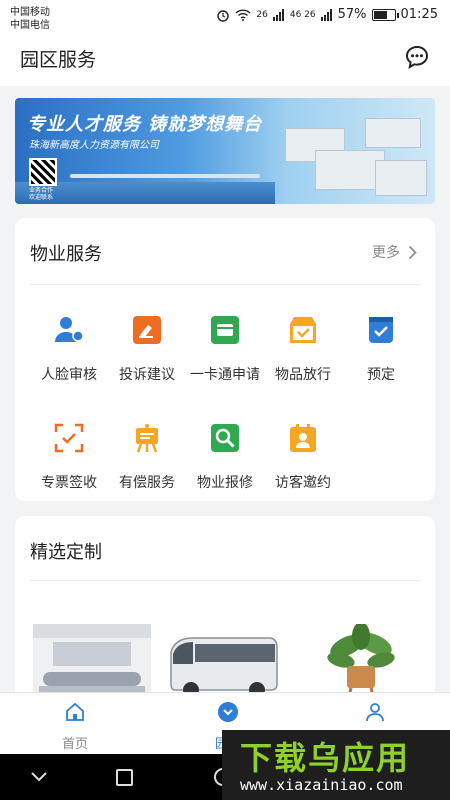 The height and width of the screenshot is (800, 450). I want to click on banner-slogan: 专业人才服务 铸就梦想舞台, so click(145, 124).